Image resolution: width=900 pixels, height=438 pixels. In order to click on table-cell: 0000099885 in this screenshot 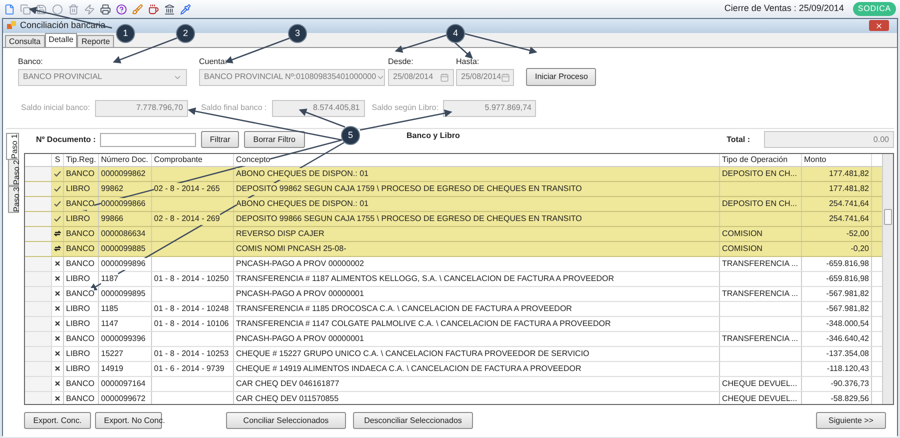, I will do `click(125, 249)`.